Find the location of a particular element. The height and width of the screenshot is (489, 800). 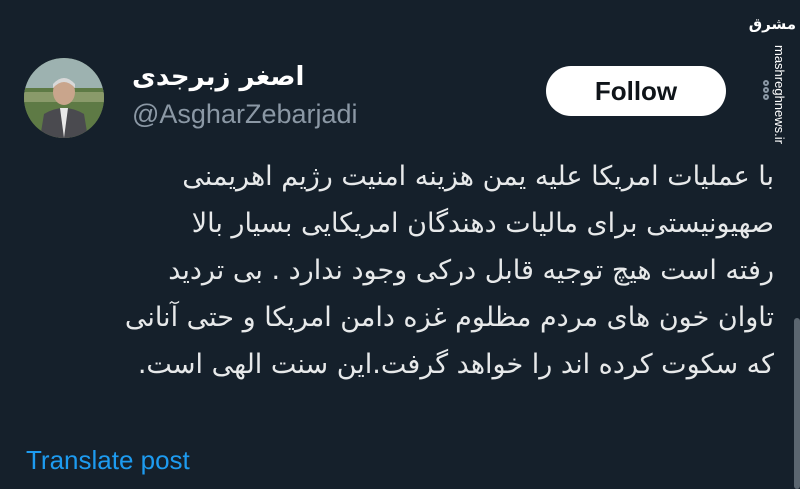

avatar-photo is located at coordinates (64, 98).